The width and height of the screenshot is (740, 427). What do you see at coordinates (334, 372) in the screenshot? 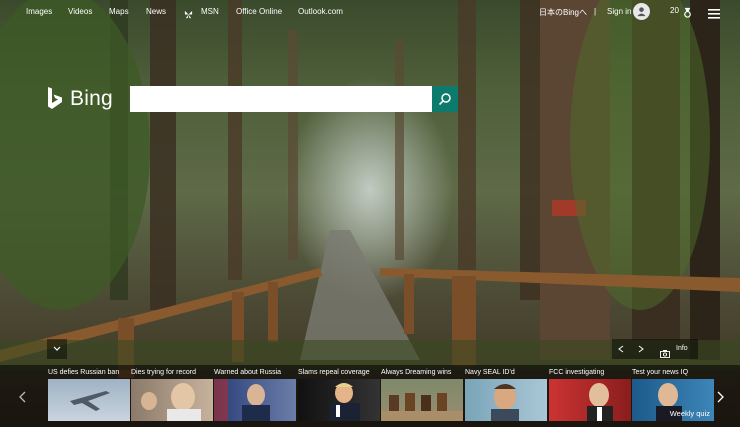
I see `news-title: Slams repeal coverage` at bounding box center [334, 372].